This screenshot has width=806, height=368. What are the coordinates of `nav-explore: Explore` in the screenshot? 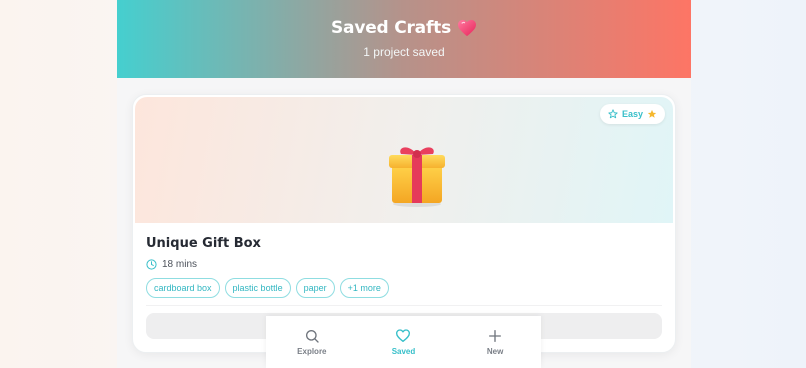 It's located at (312, 342).